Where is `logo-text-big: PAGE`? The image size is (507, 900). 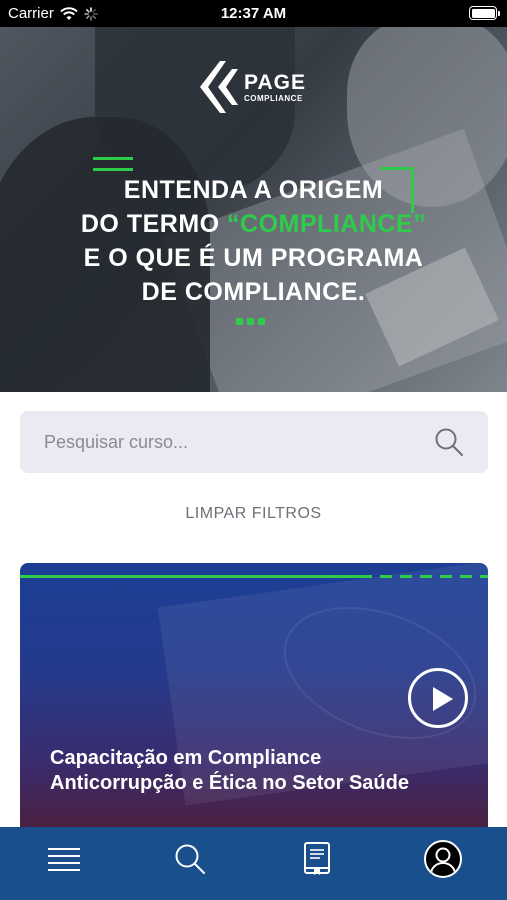 logo-text-big: PAGE is located at coordinates (275, 82).